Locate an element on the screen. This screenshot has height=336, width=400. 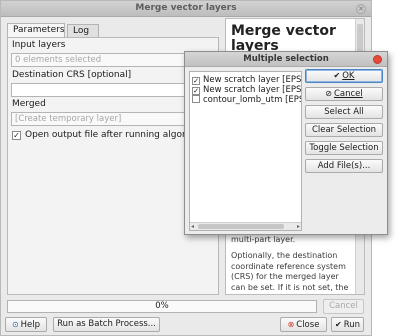
tab-parameters: Parameters is located at coordinates (36, 30).